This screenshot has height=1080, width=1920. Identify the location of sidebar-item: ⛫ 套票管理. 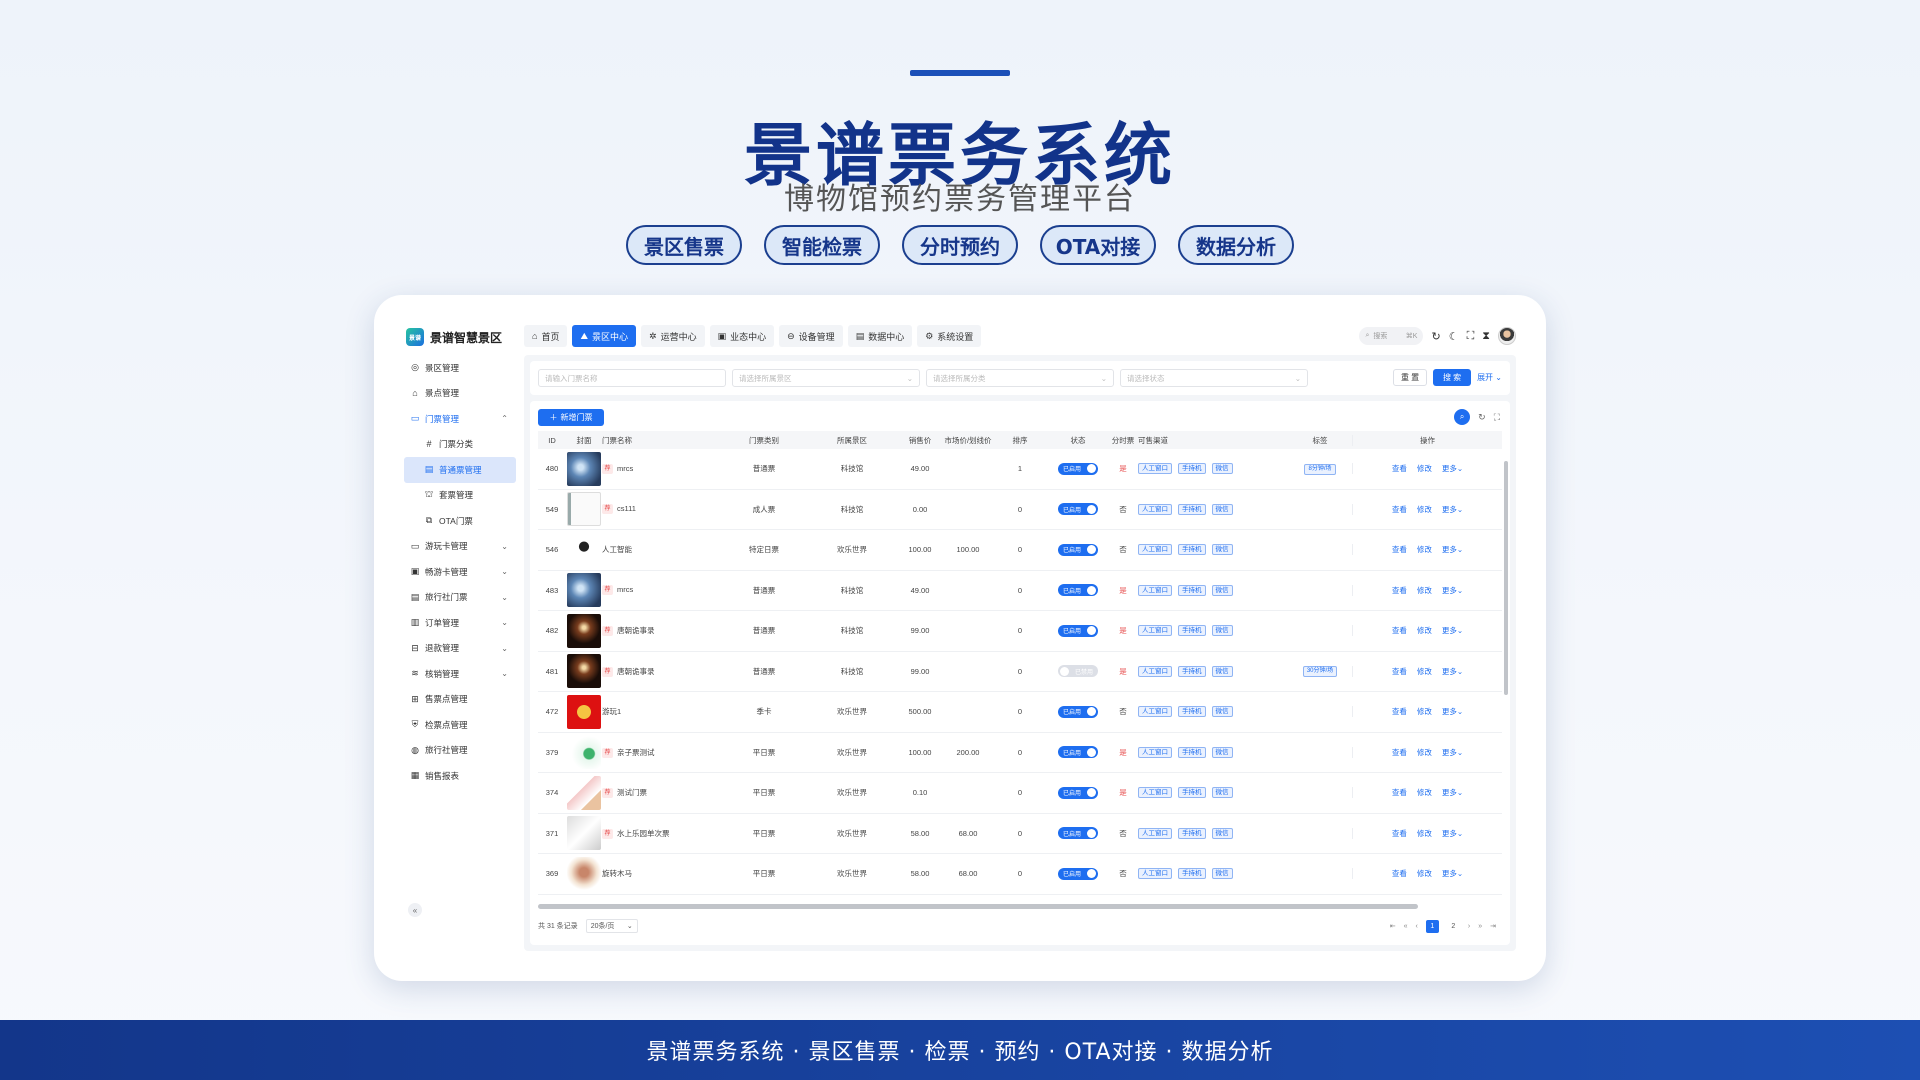
(460, 496).